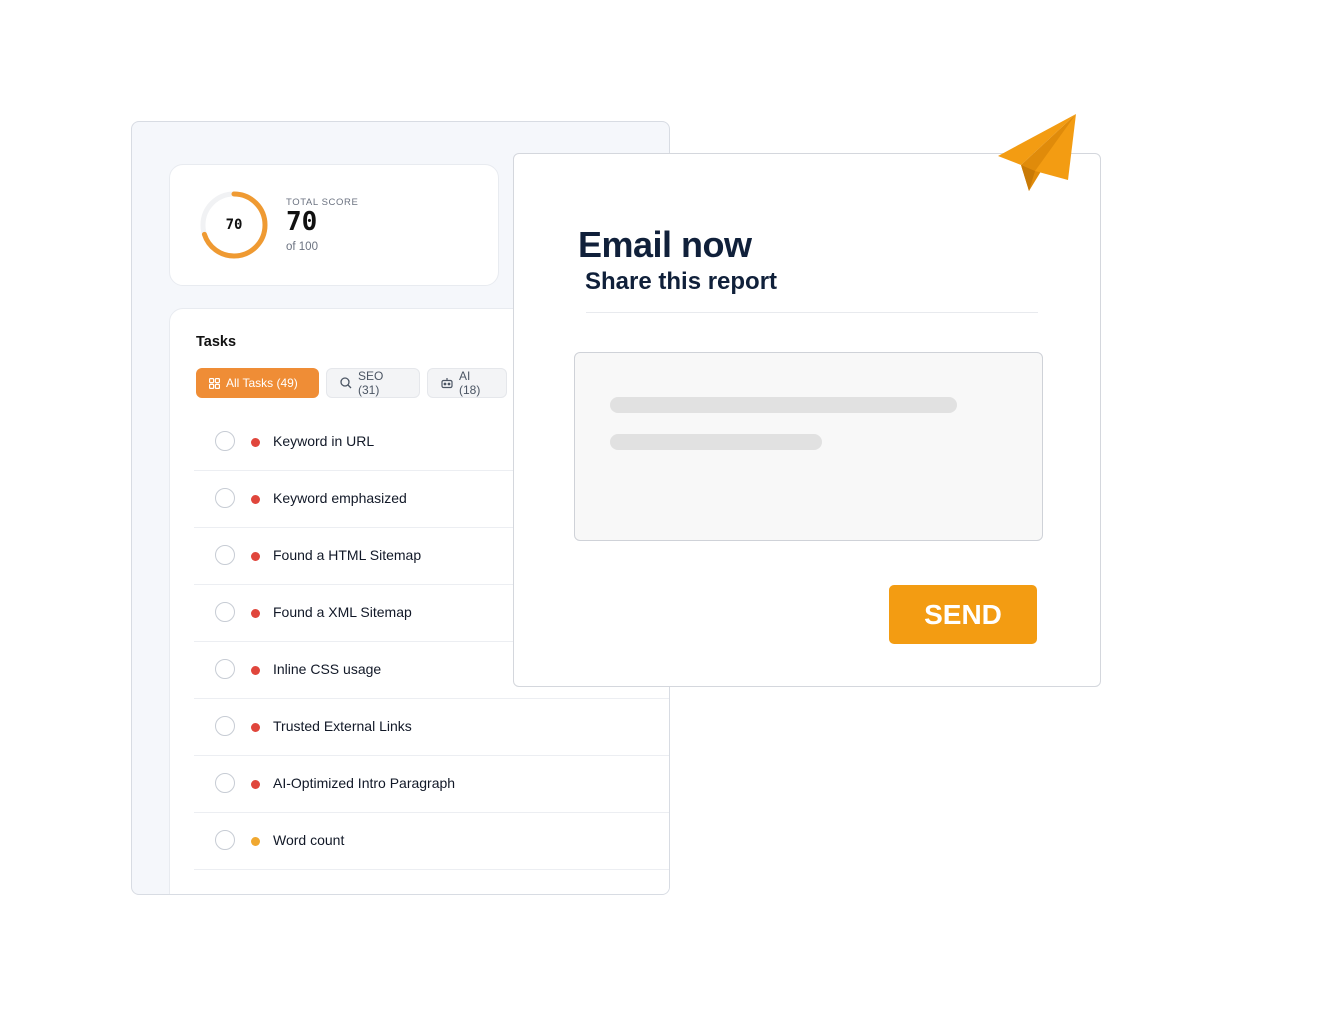 The height and width of the screenshot is (1025, 1319). I want to click on score-max: of 100, so click(302, 247).